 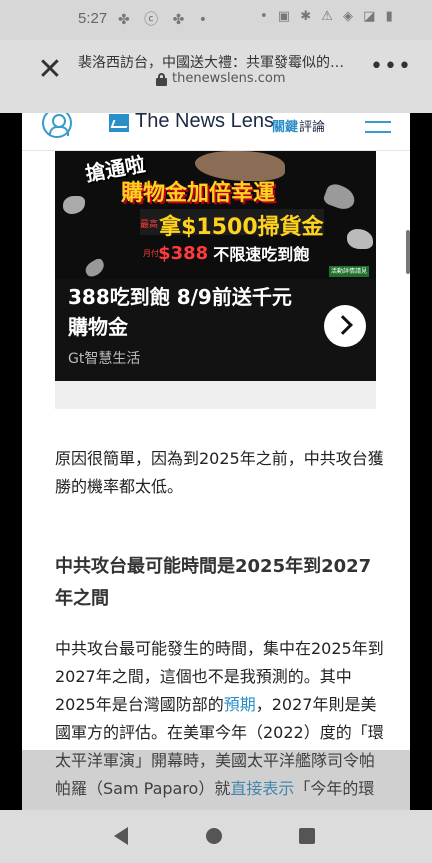 What do you see at coordinates (93, 18) in the screenshot?
I see `clock: 5:27` at bounding box center [93, 18].